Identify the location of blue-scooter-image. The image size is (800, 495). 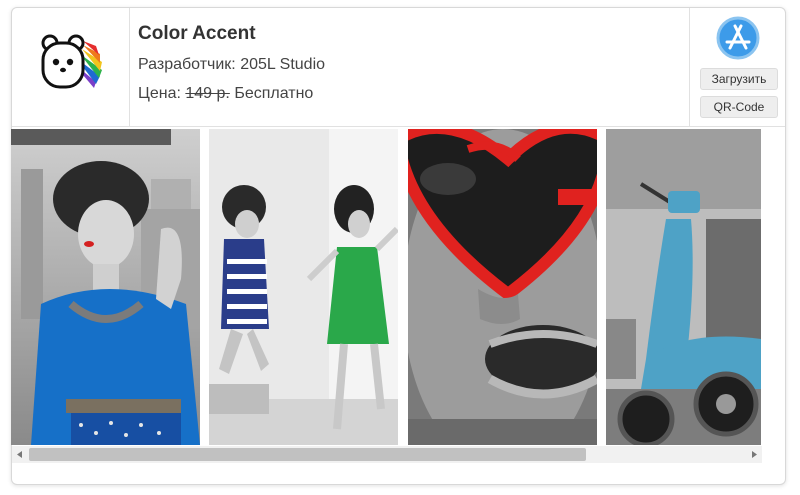
(683, 287).